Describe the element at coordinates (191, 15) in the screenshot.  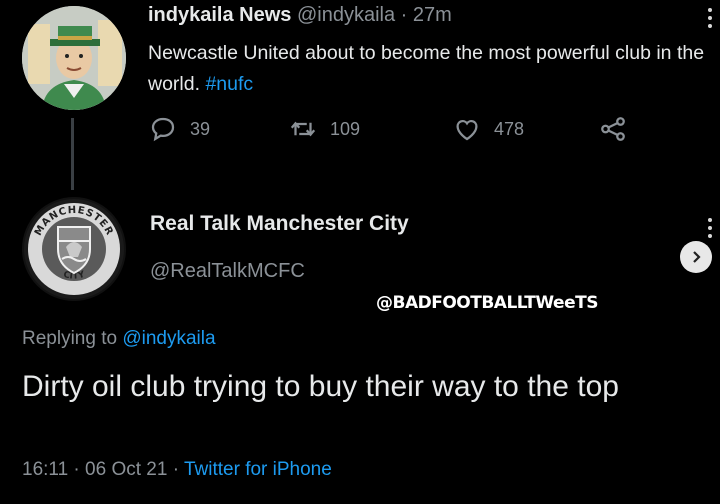
I see `tweet1-display-name: indykaila` at that location.